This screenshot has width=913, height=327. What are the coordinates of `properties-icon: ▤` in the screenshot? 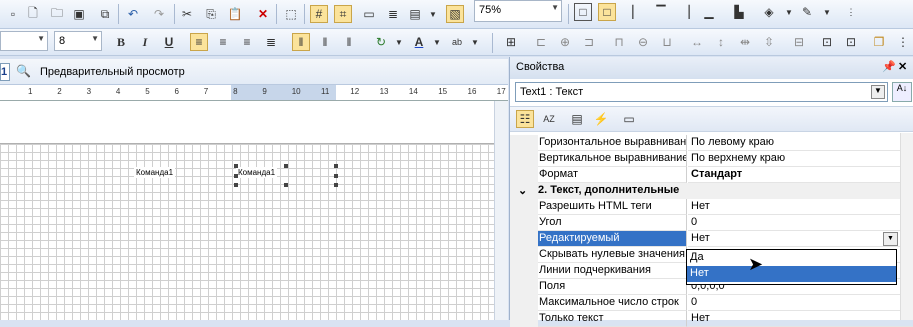 It's located at (577, 119).